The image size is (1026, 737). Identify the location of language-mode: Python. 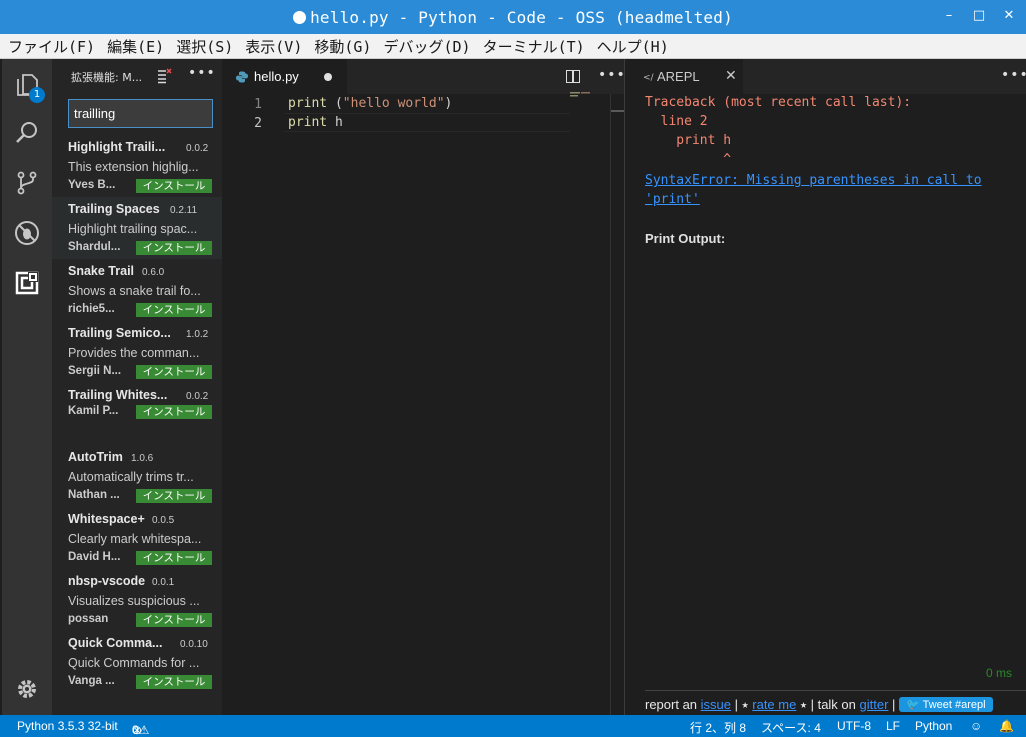
(933, 726).